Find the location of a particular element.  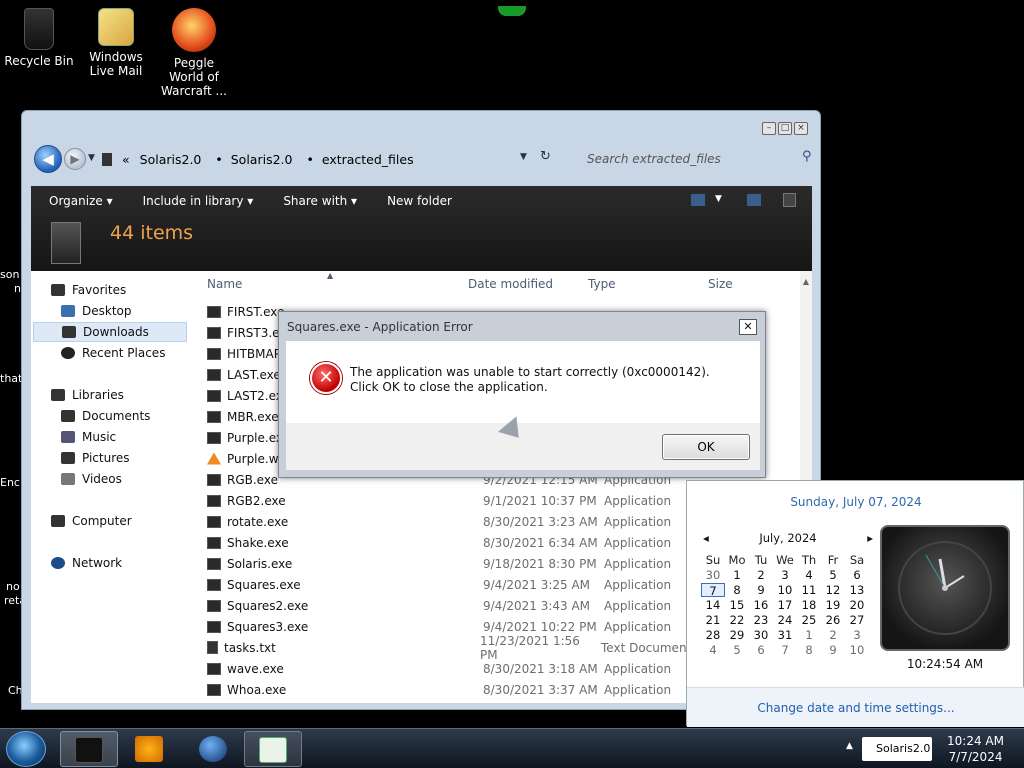

calendar-day: 31 is located at coordinates (785, 635).